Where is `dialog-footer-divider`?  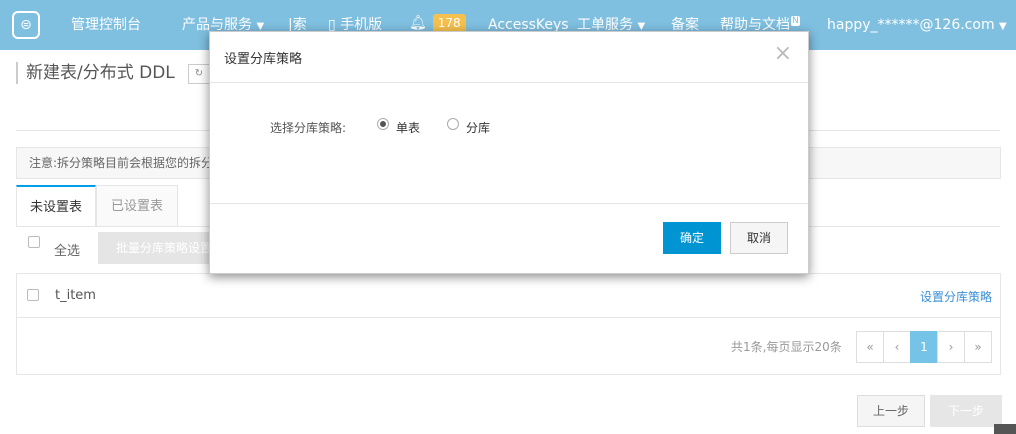
dialog-footer-divider is located at coordinates (509, 203).